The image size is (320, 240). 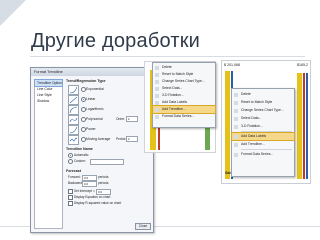 I want to click on section-heading-type: Trend/Regression Type, so click(x=86, y=81).